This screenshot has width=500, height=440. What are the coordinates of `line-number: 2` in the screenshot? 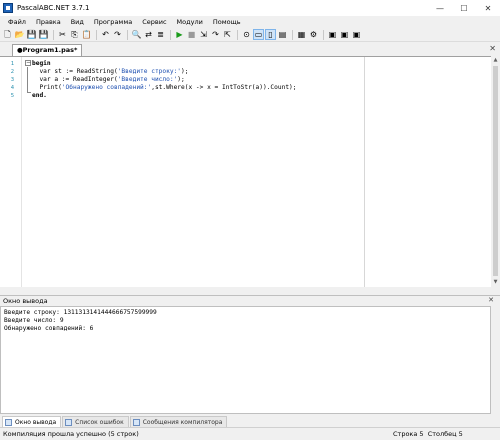 It's located at (12, 72).